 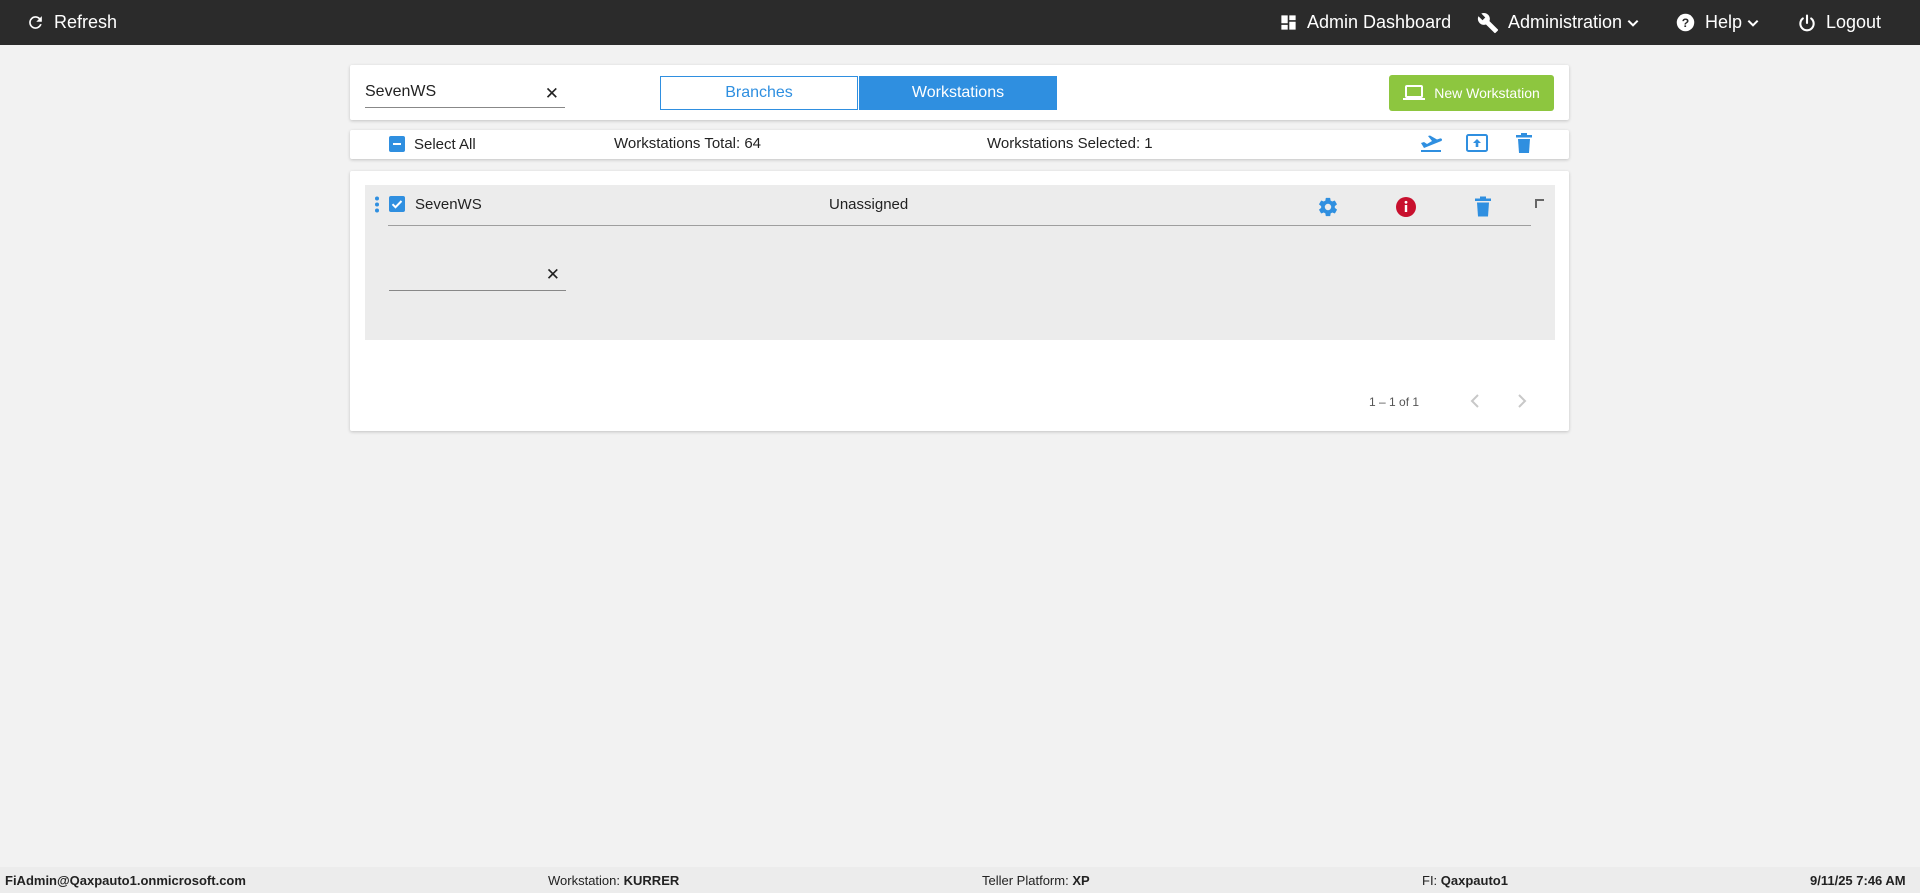 I want to click on refresh-label: Refresh, so click(x=86, y=22).